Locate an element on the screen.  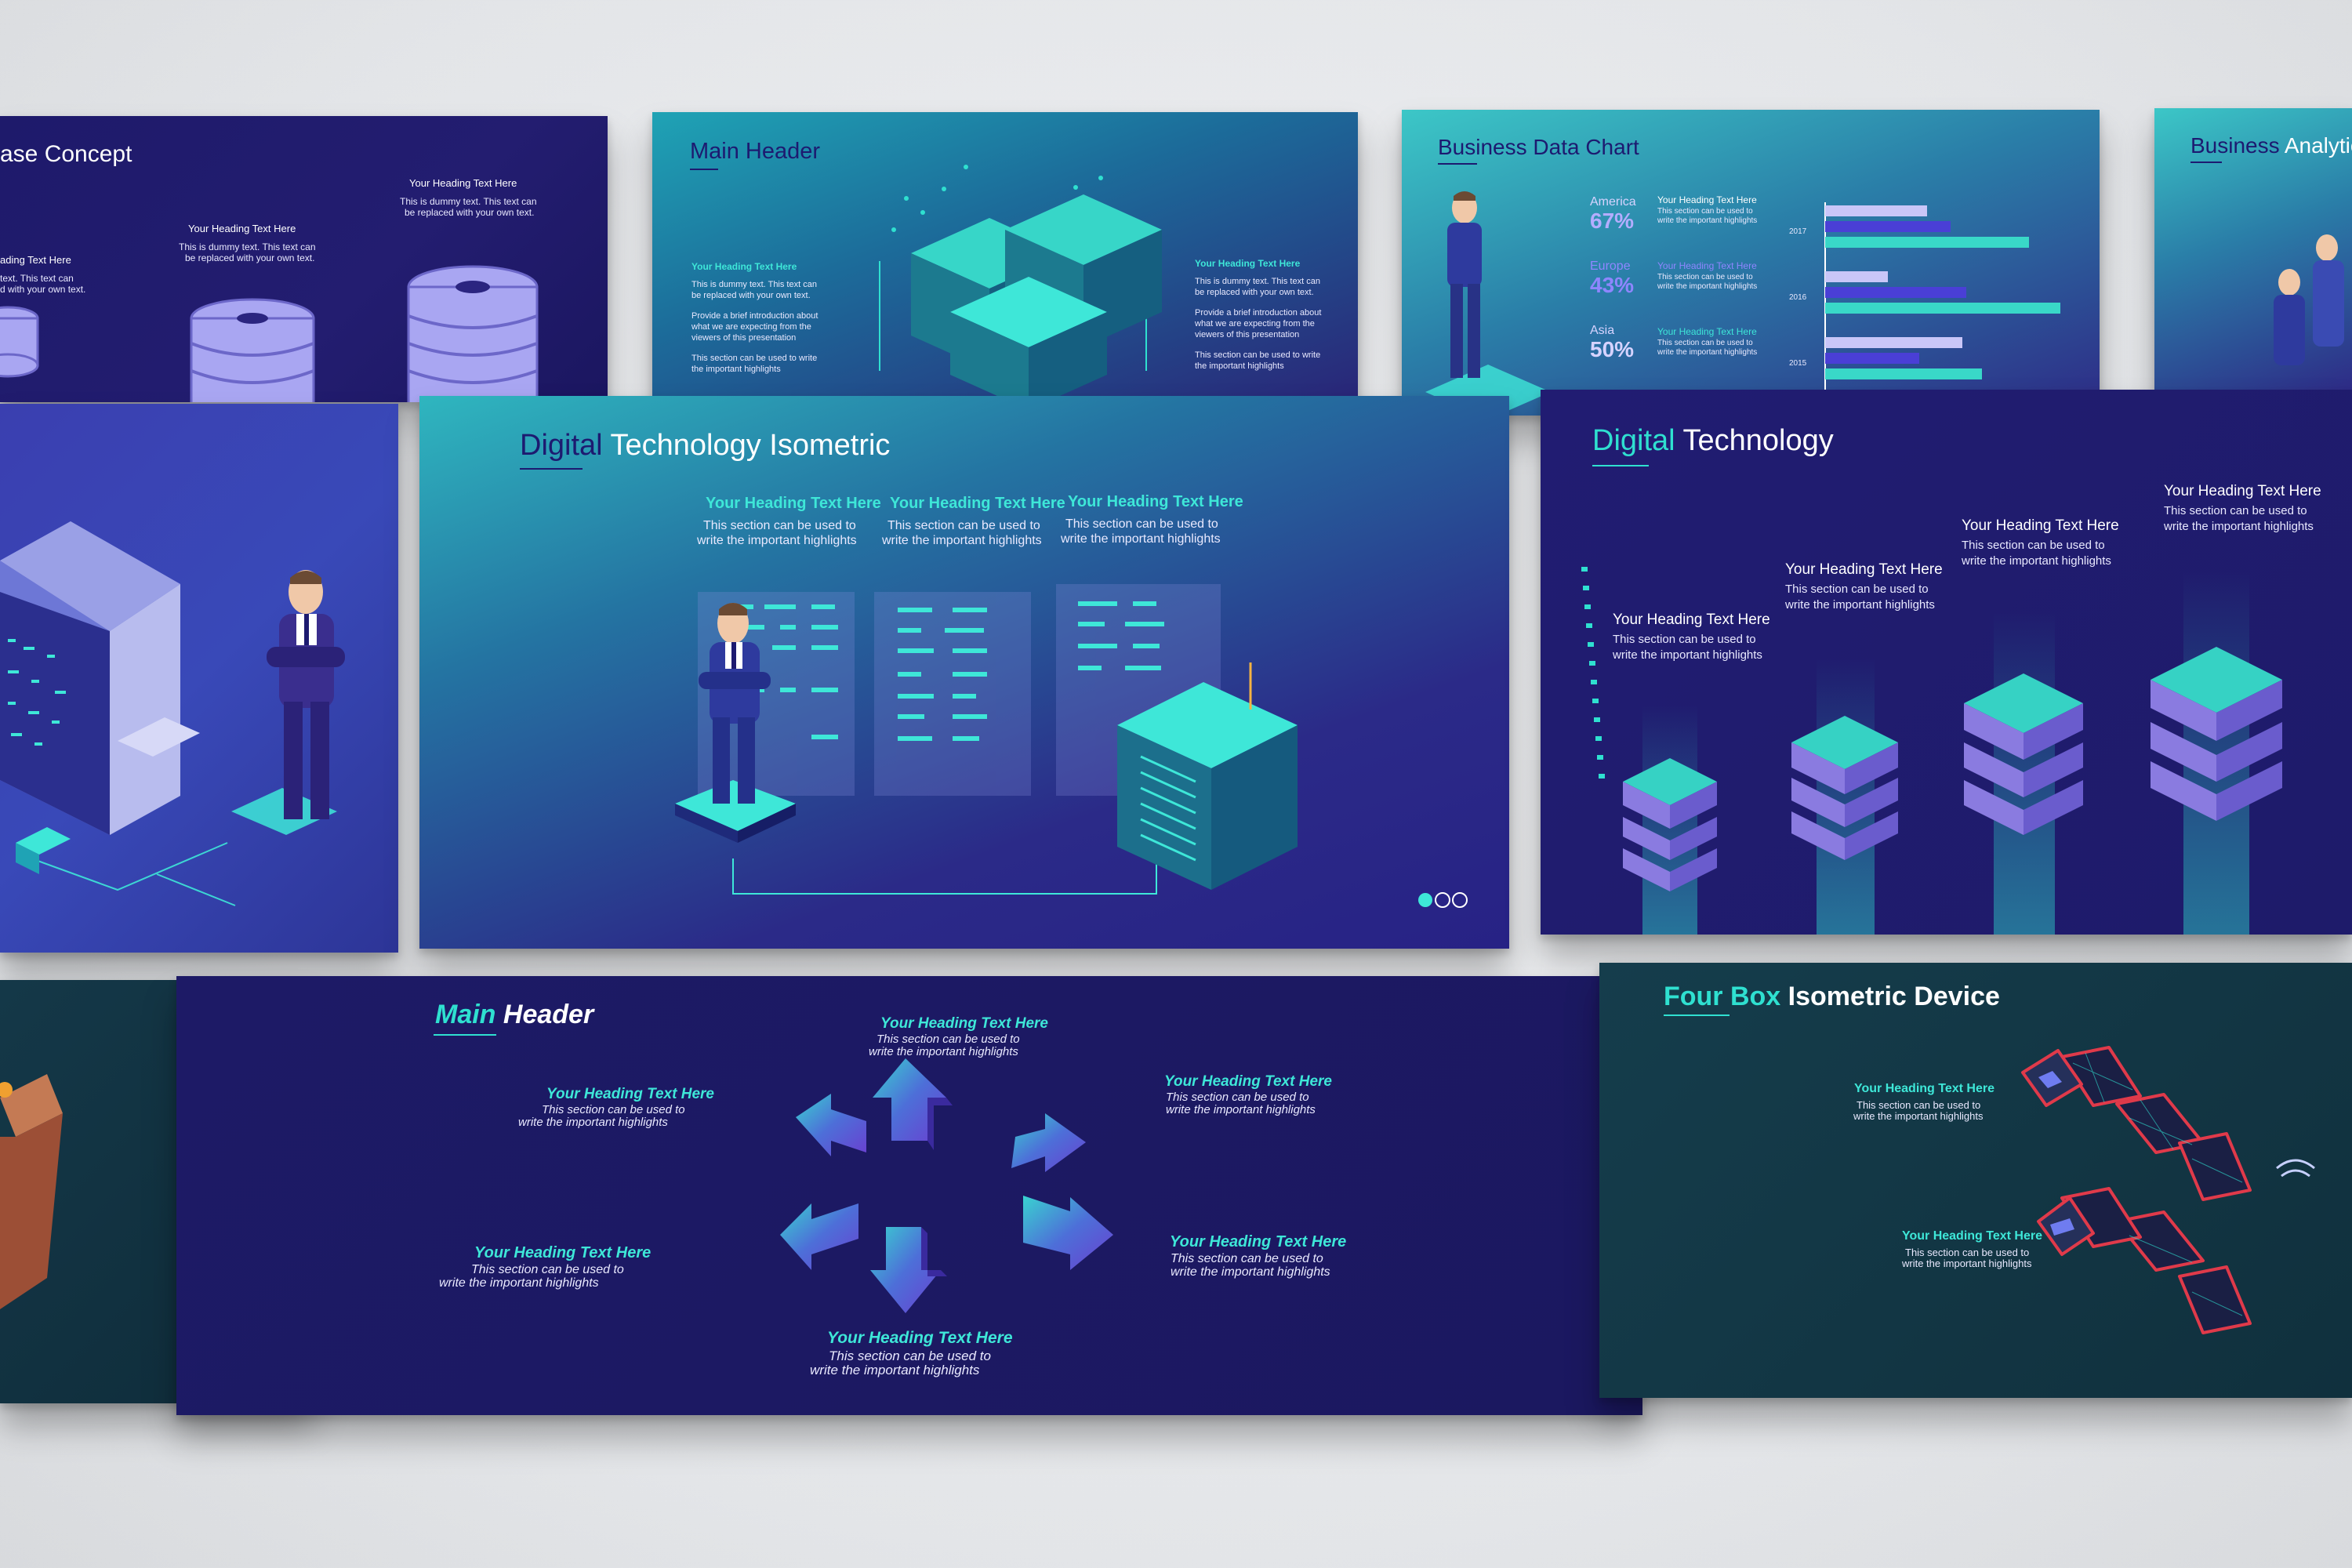
bar-chart-graphic is located at coordinates (1742, 303).